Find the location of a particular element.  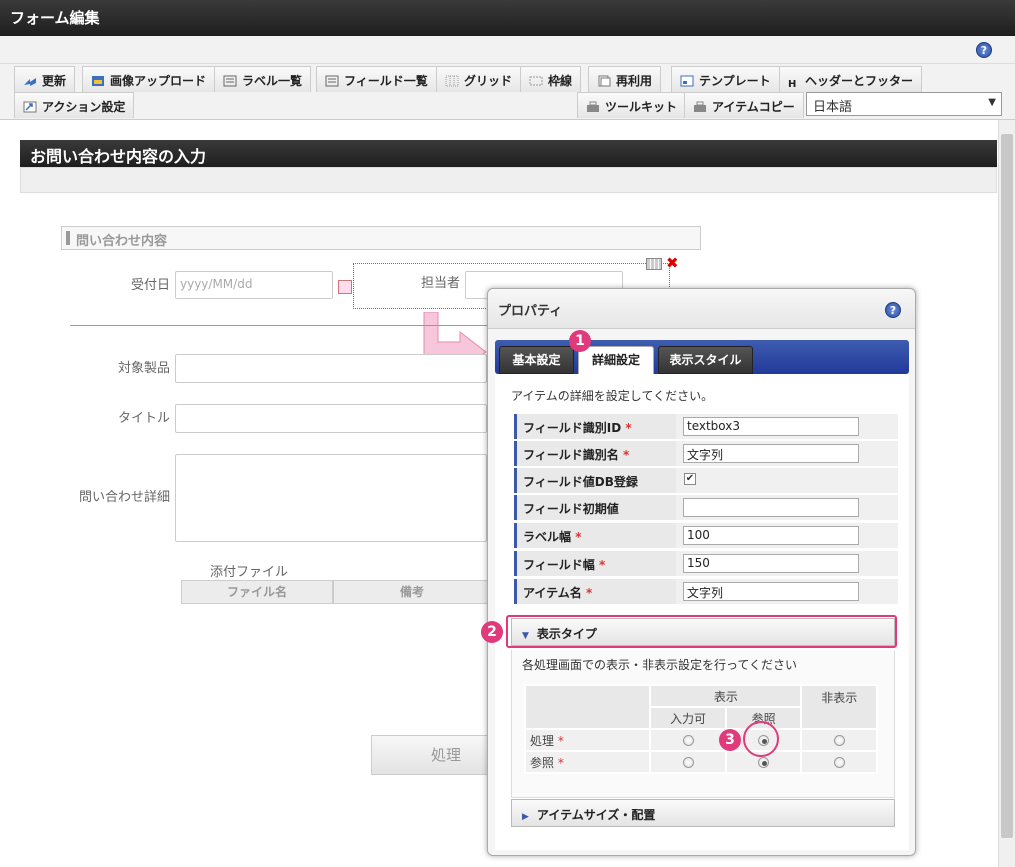

label-list-icon is located at coordinates (230, 81).